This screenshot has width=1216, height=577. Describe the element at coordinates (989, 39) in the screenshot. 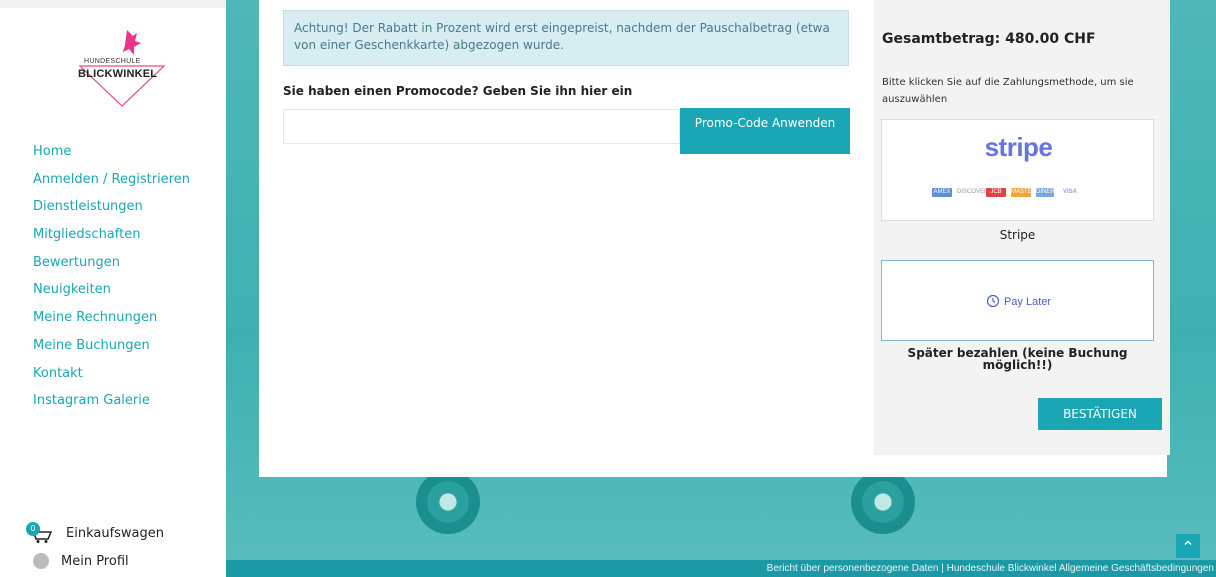

I see `order-total: Gesamtbetrag: 480.00 CHF` at that location.